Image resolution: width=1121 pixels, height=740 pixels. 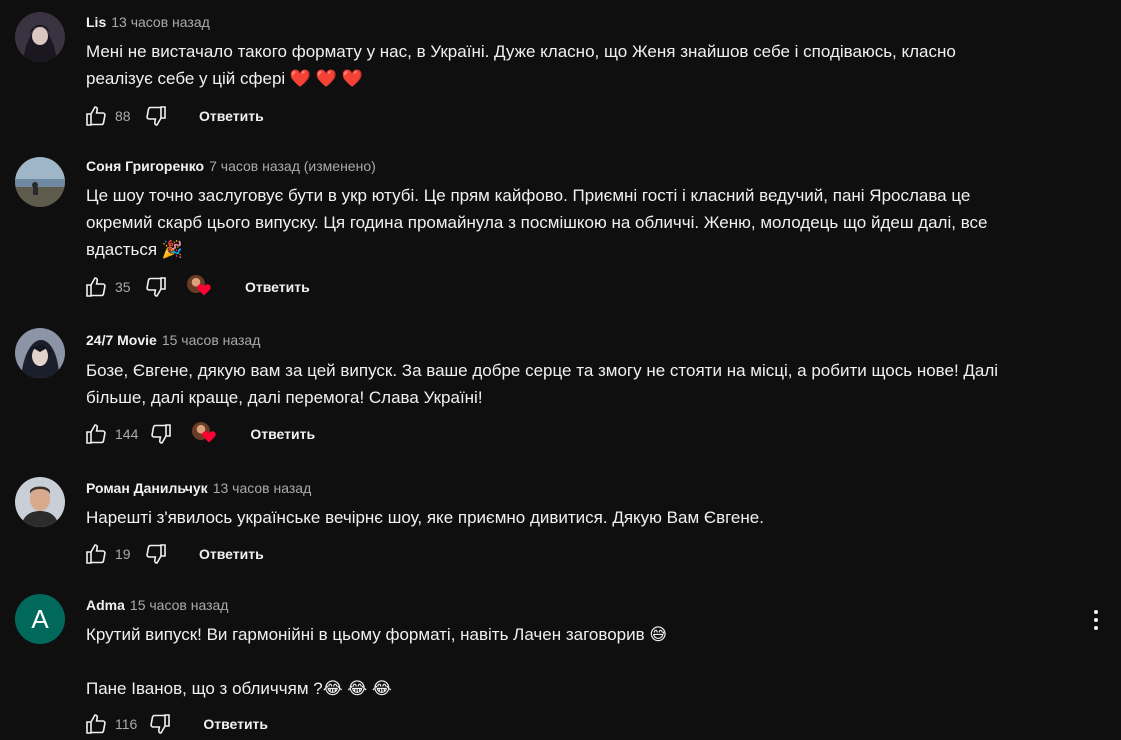 What do you see at coordinates (145, 166) in the screenshot?
I see `author-name: Соня Григоренко` at bounding box center [145, 166].